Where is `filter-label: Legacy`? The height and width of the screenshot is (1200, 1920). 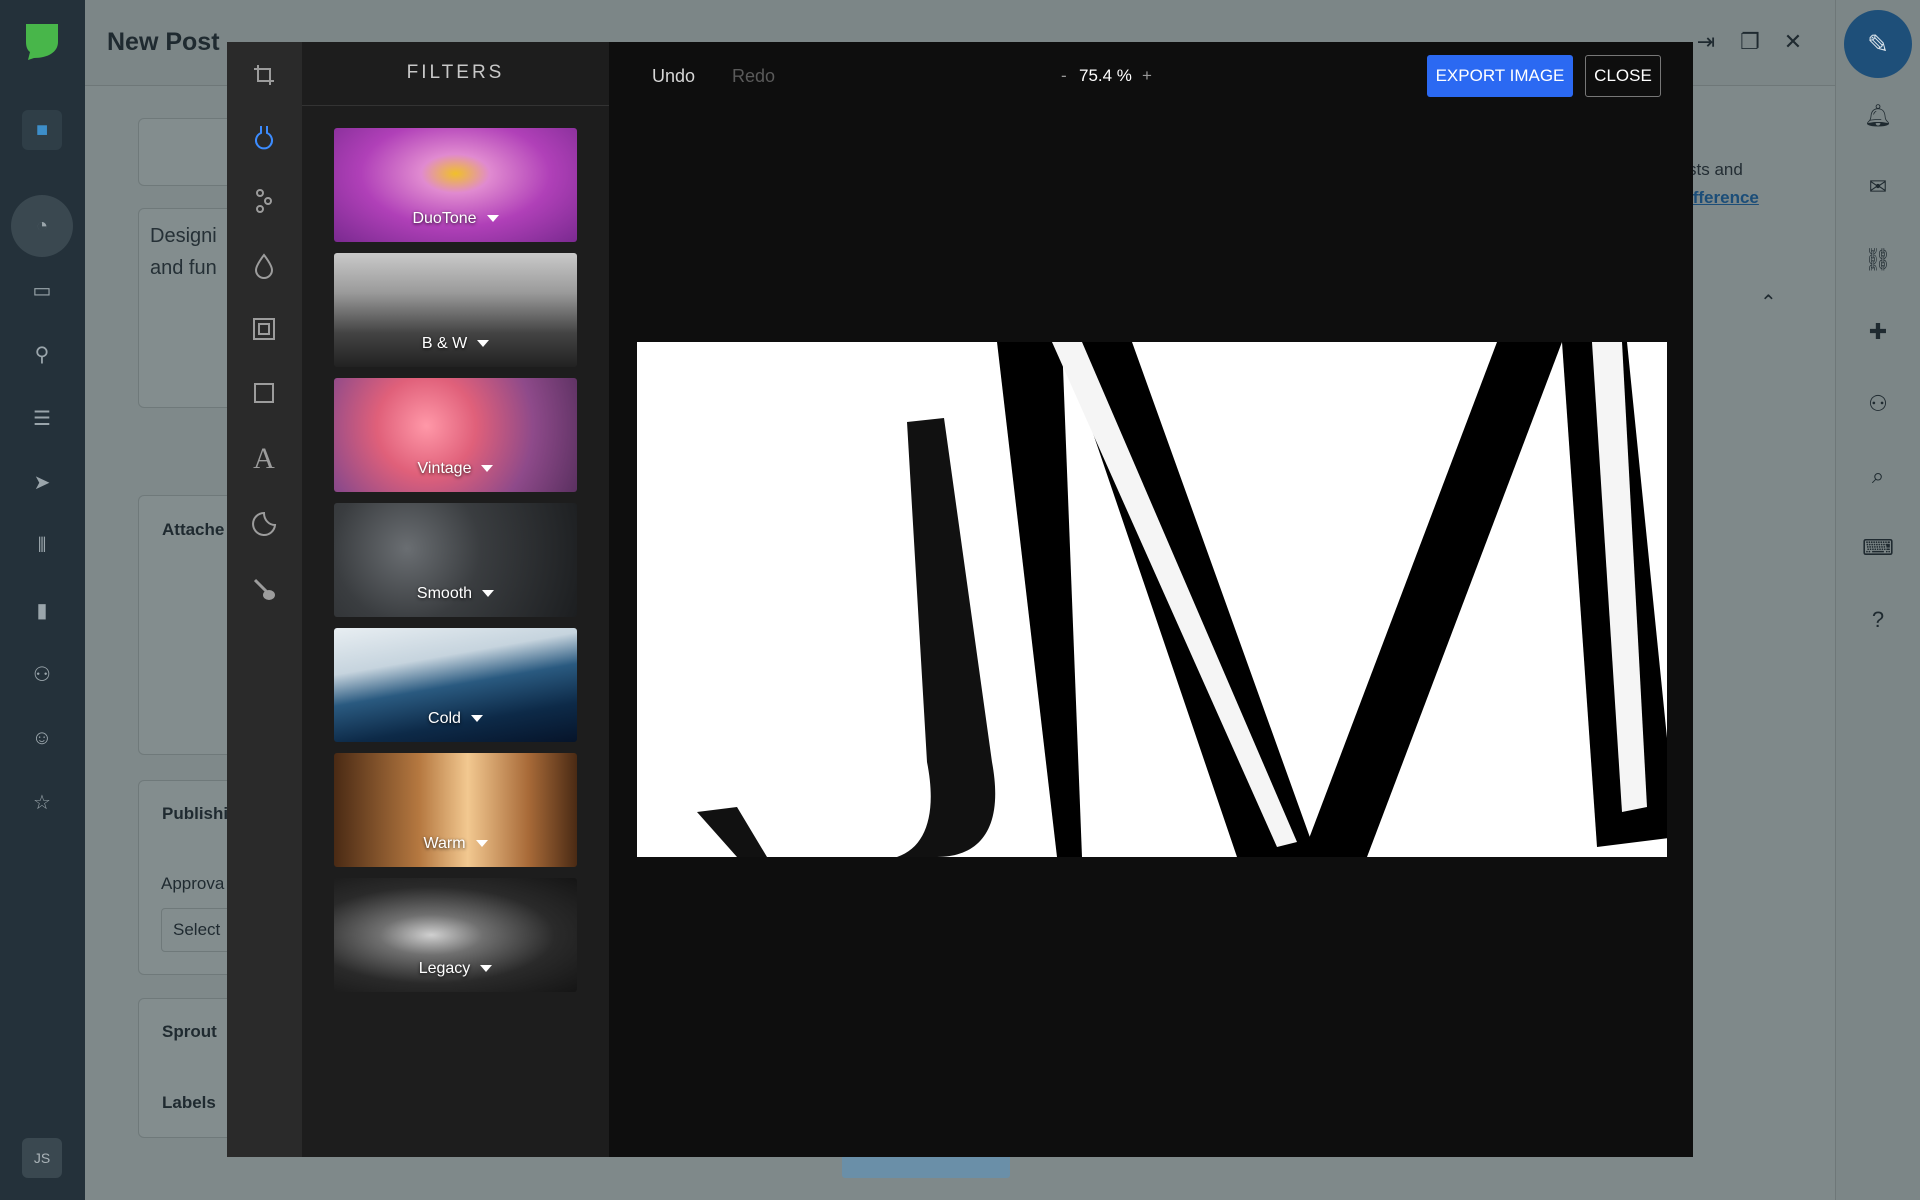 filter-label: Legacy is located at coordinates (444, 968).